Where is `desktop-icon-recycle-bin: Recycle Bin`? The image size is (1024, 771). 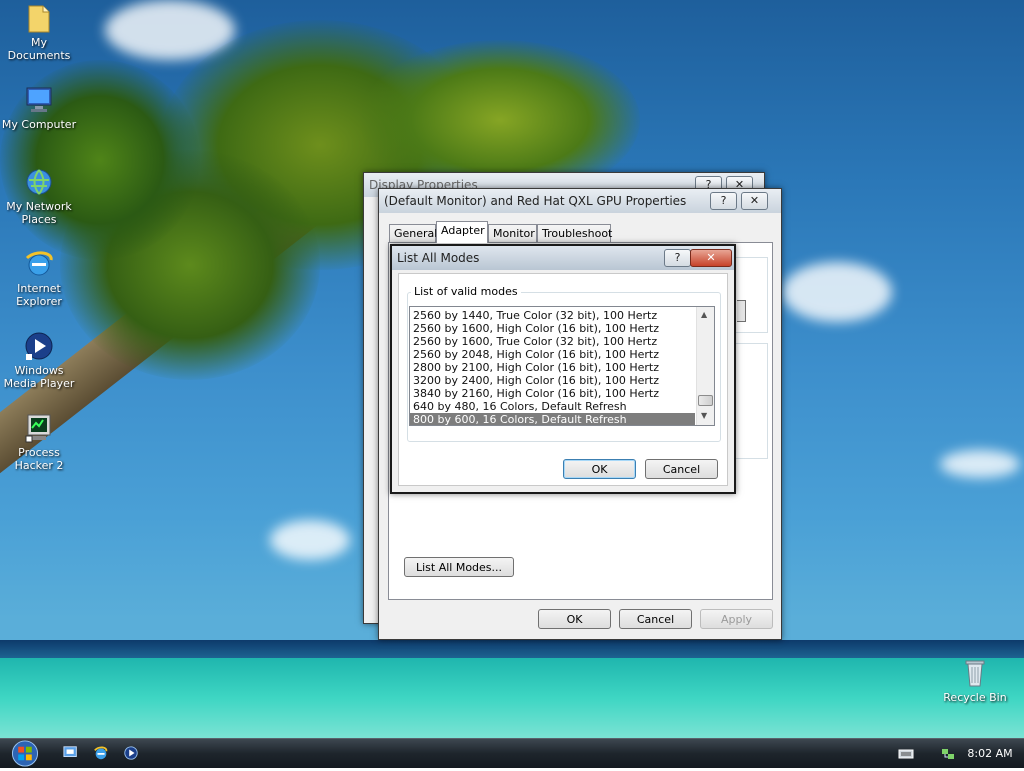
desktop-icon-recycle-bin: Recycle Bin is located at coordinates (975, 680).